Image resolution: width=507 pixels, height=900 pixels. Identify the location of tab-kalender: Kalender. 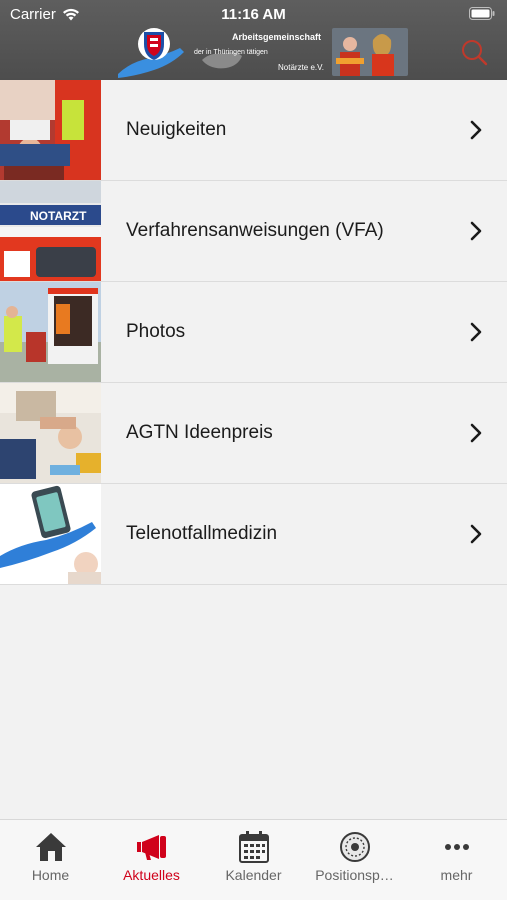
(253, 860).